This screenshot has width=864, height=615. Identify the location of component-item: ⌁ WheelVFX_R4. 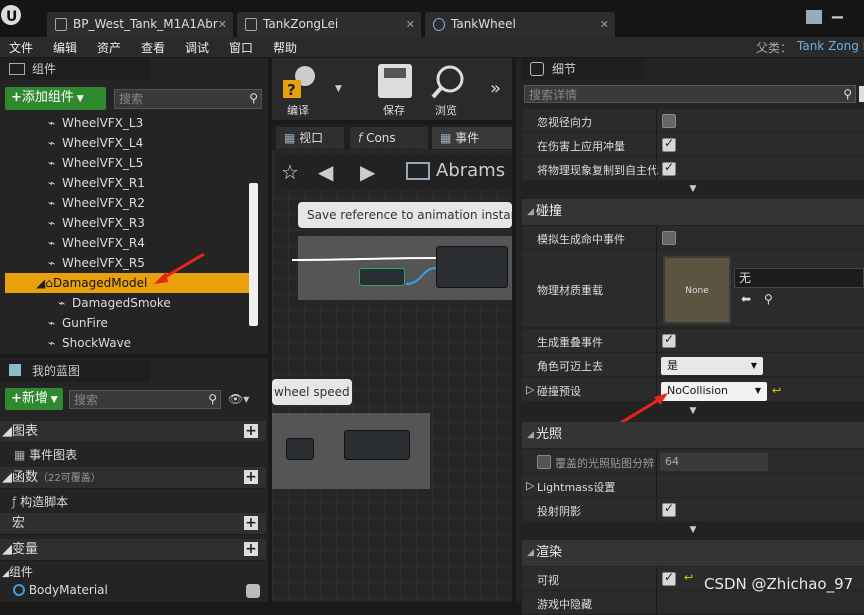
(131, 243).